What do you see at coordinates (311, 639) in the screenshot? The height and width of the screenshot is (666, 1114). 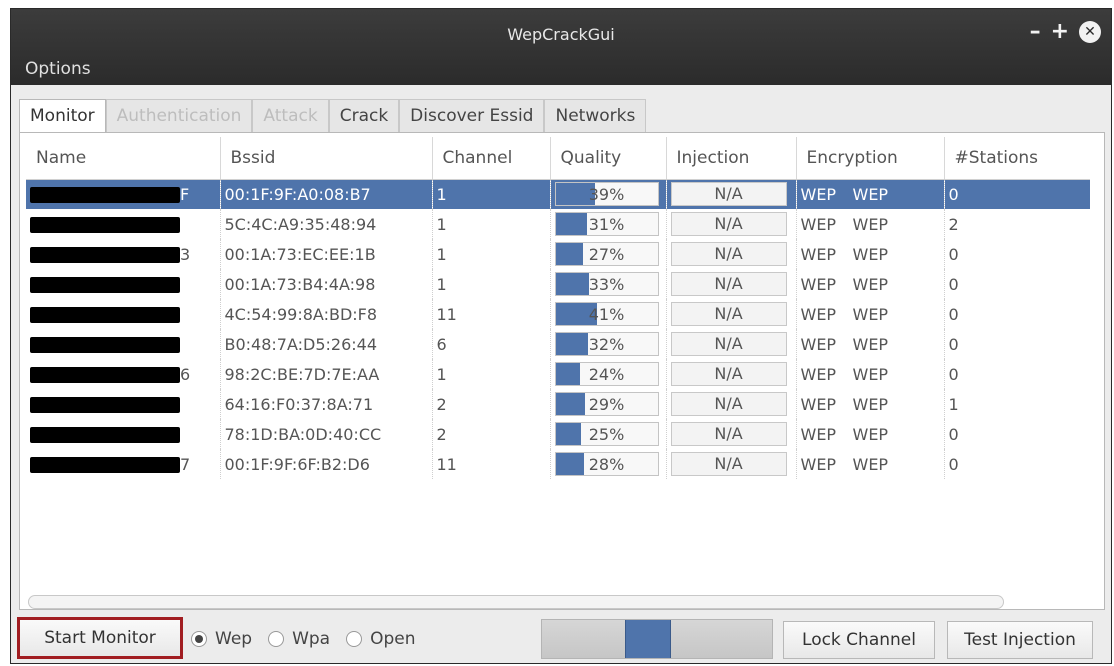 I see `radio-label: Wpa` at bounding box center [311, 639].